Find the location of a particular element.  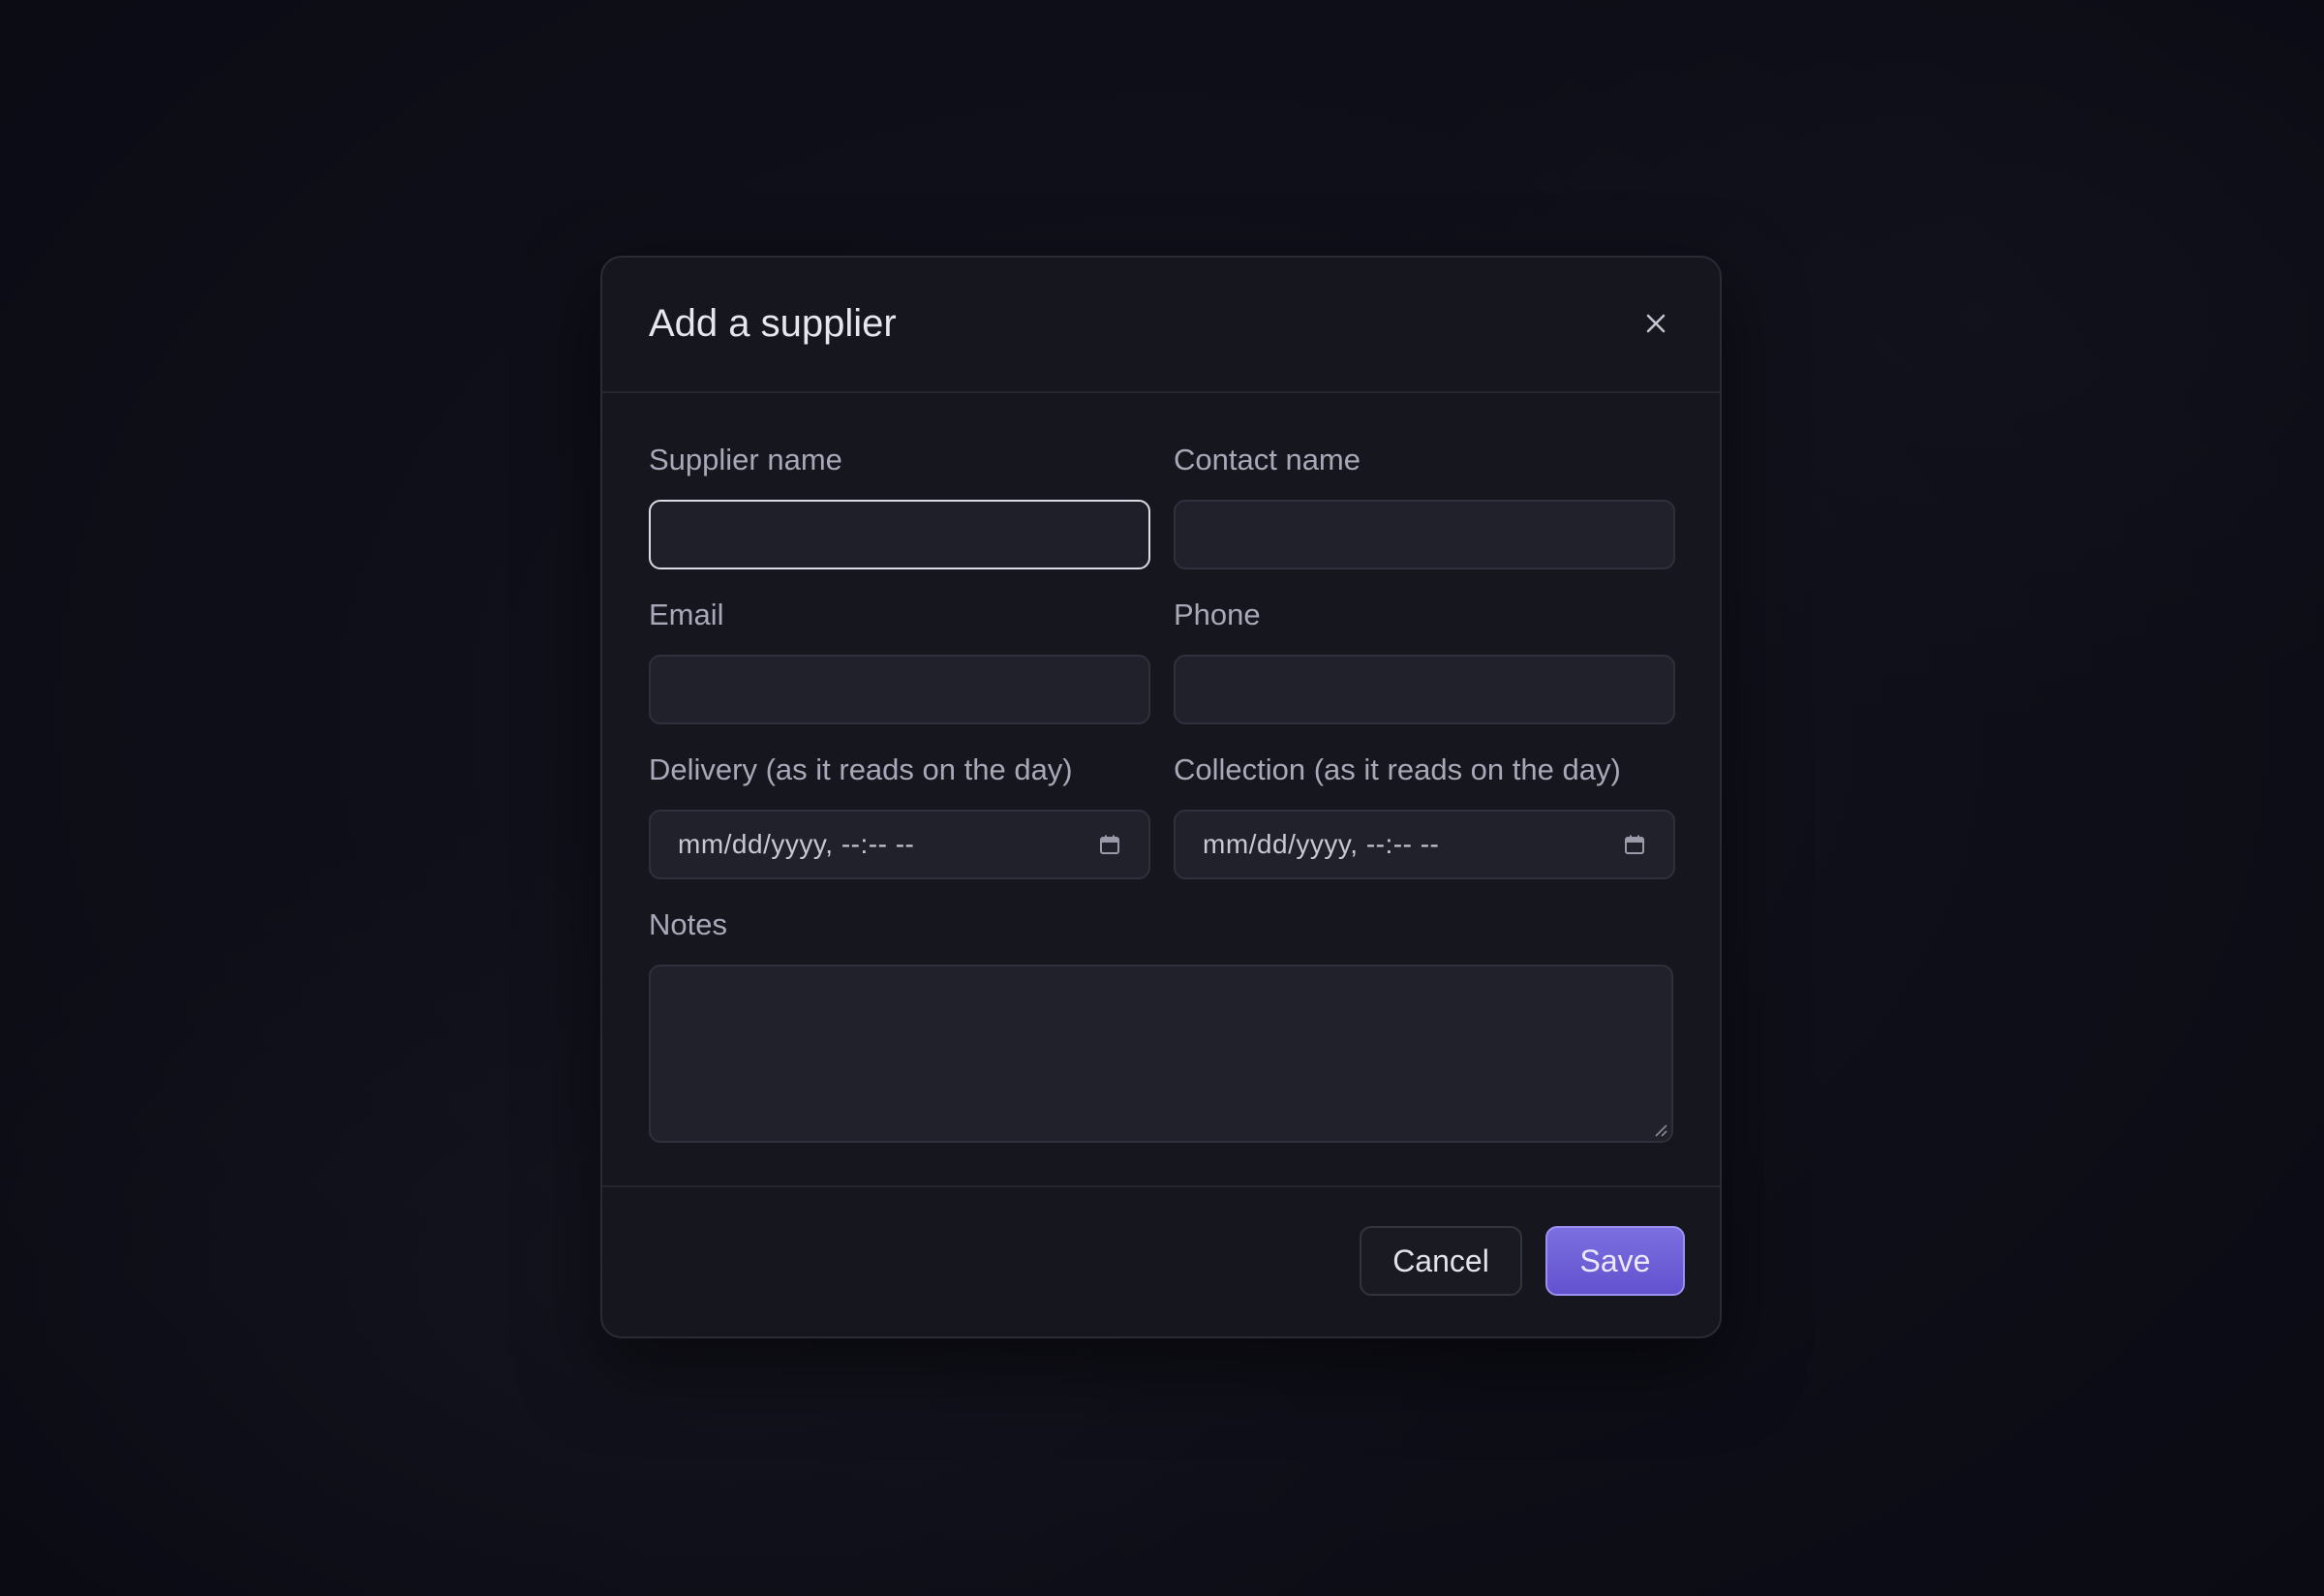

notes-label: Notes is located at coordinates (688, 924).